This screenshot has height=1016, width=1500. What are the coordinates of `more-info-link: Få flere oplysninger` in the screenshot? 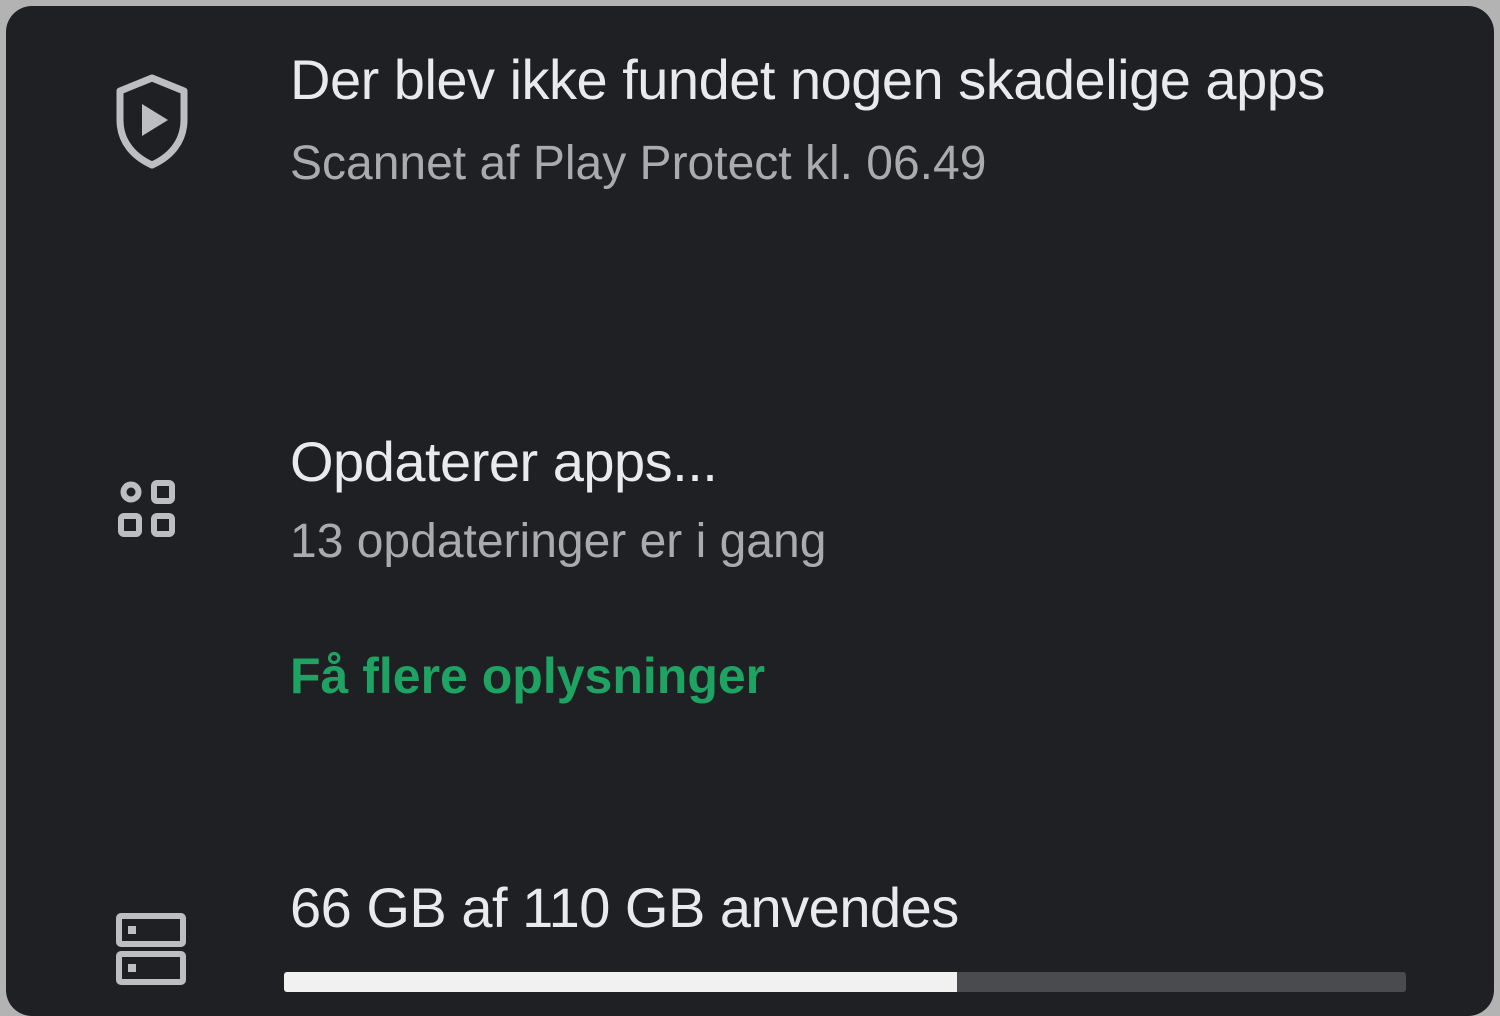 It's located at (527, 676).